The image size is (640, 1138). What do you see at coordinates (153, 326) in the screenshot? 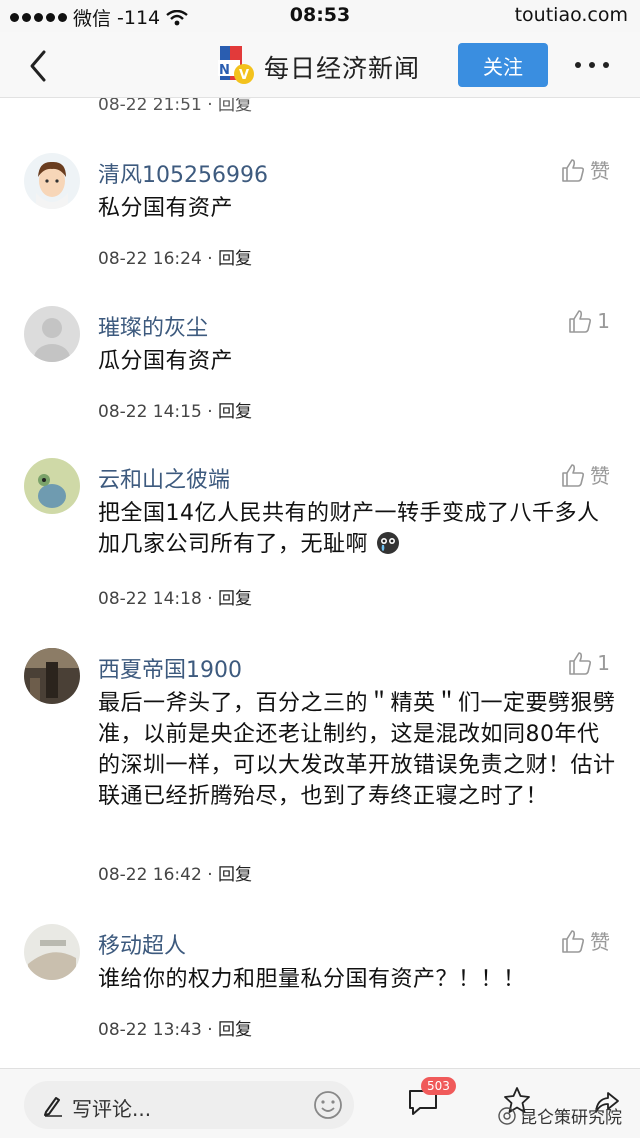
I see `comment-username: 璀璨的灰尘` at bounding box center [153, 326].